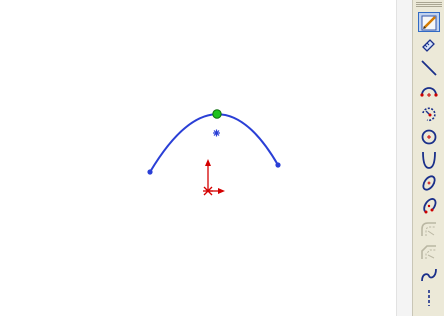  What do you see at coordinates (150, 172) in the screenshot?
I see `parabola-start-point` at bounding box center [150, 172].